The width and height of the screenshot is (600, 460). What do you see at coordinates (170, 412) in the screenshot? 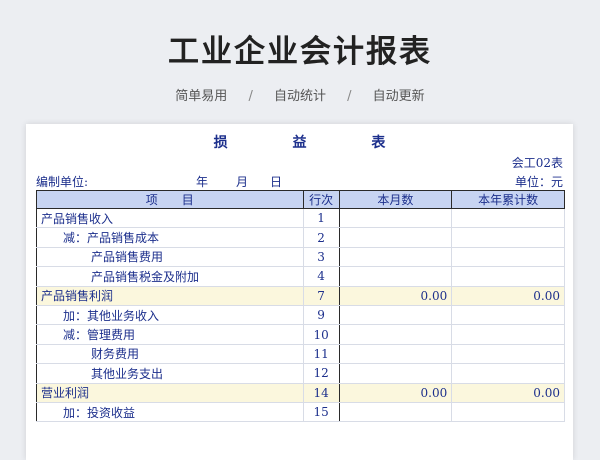
I see `cell-item: 加：投资收益` at bounding box center [170, 412].